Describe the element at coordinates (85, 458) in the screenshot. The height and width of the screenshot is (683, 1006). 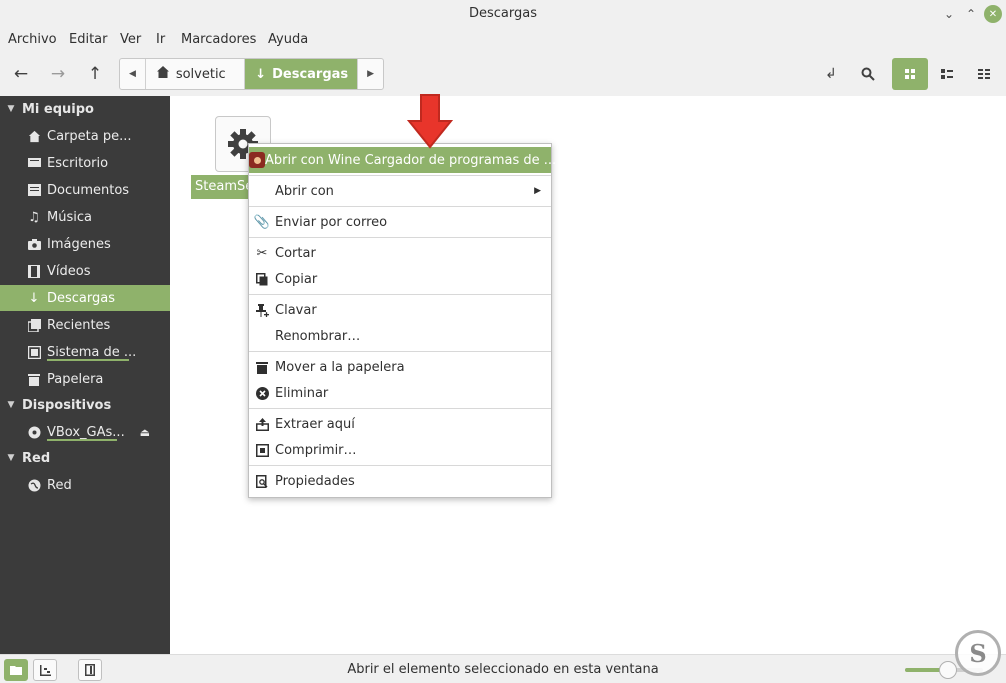
I see `sidebar-section-red: ▼ Red` at that location.